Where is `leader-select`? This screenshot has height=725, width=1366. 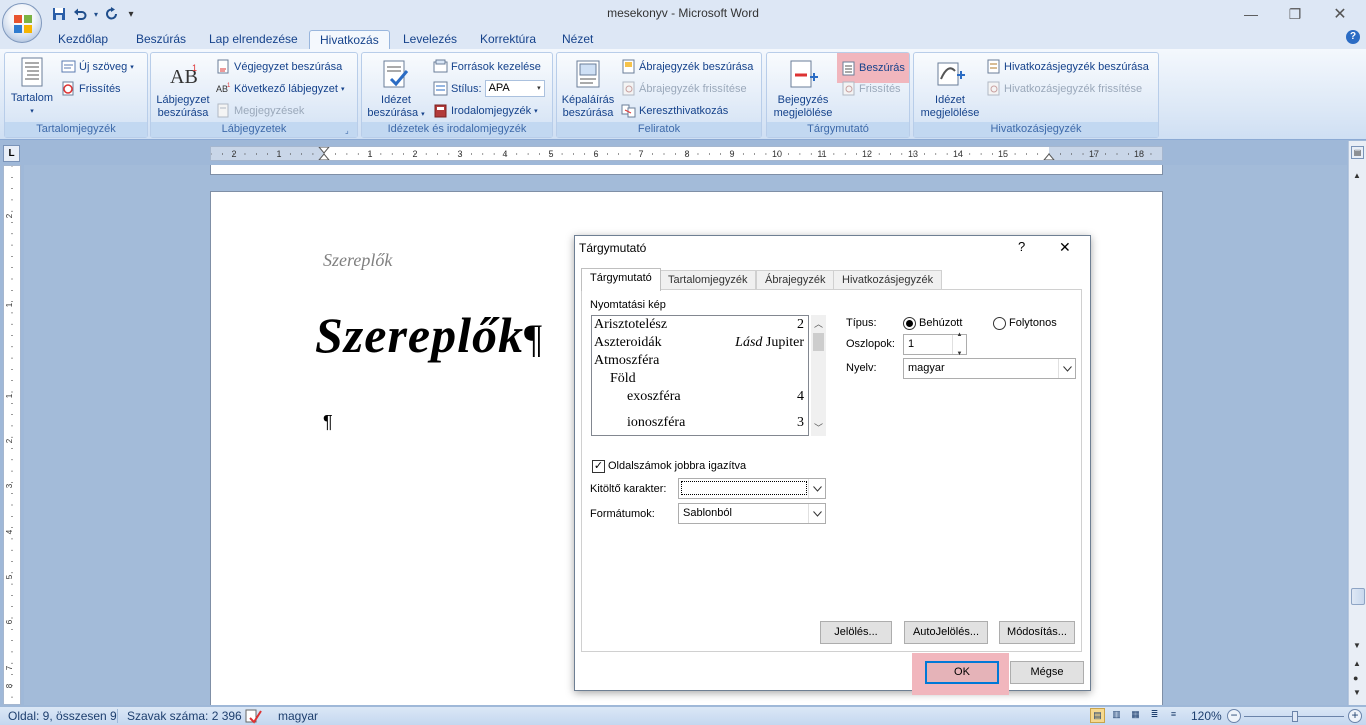 leader-select is located at coordinates (752, 488).